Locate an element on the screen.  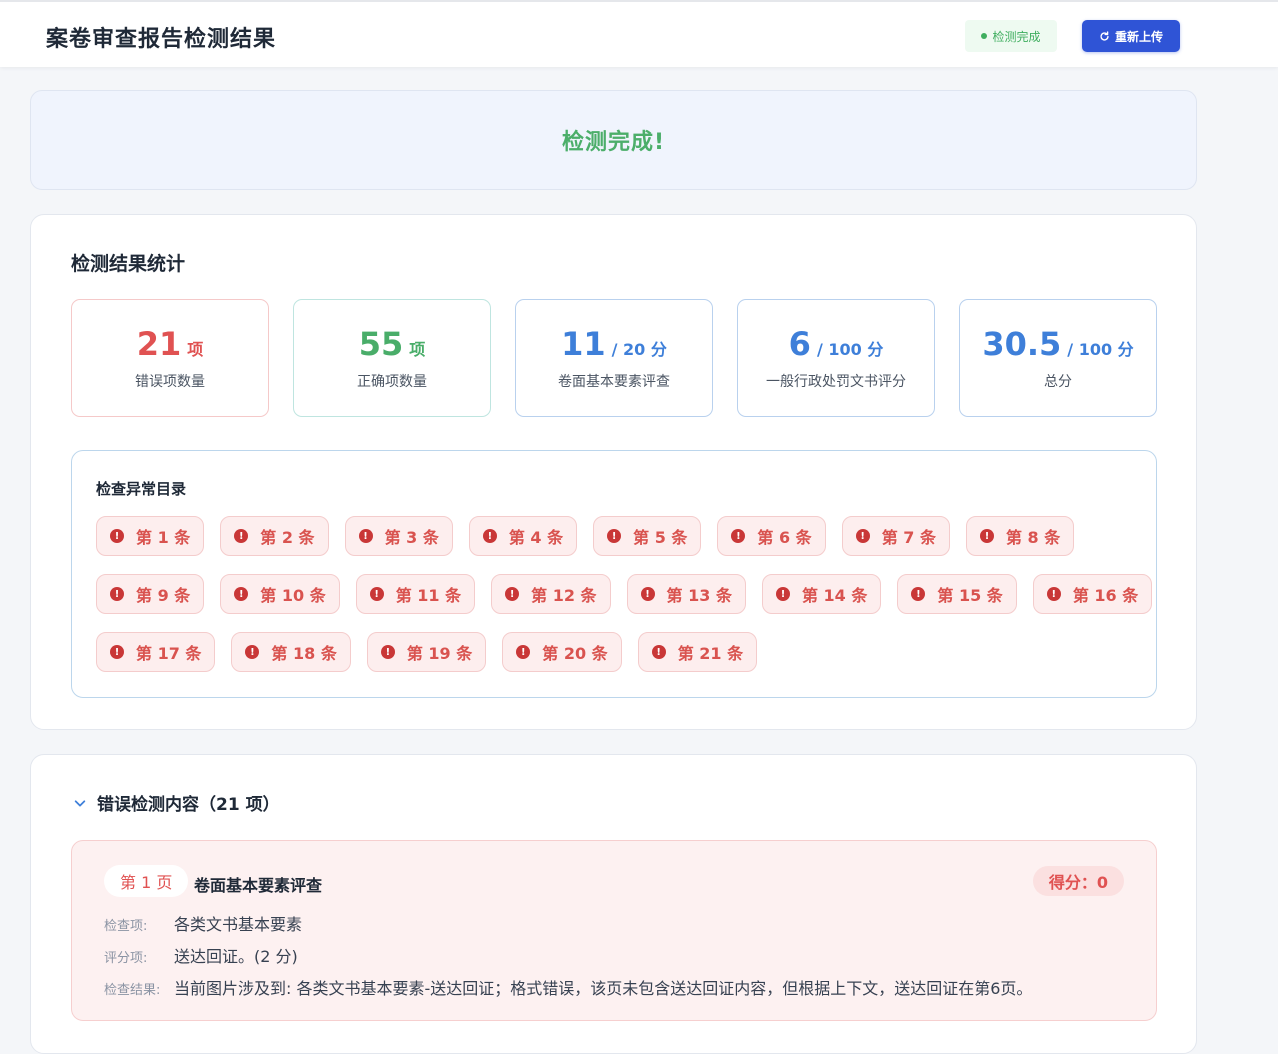
check-result-label: 检查结果: is located at coordinates (132, 990).